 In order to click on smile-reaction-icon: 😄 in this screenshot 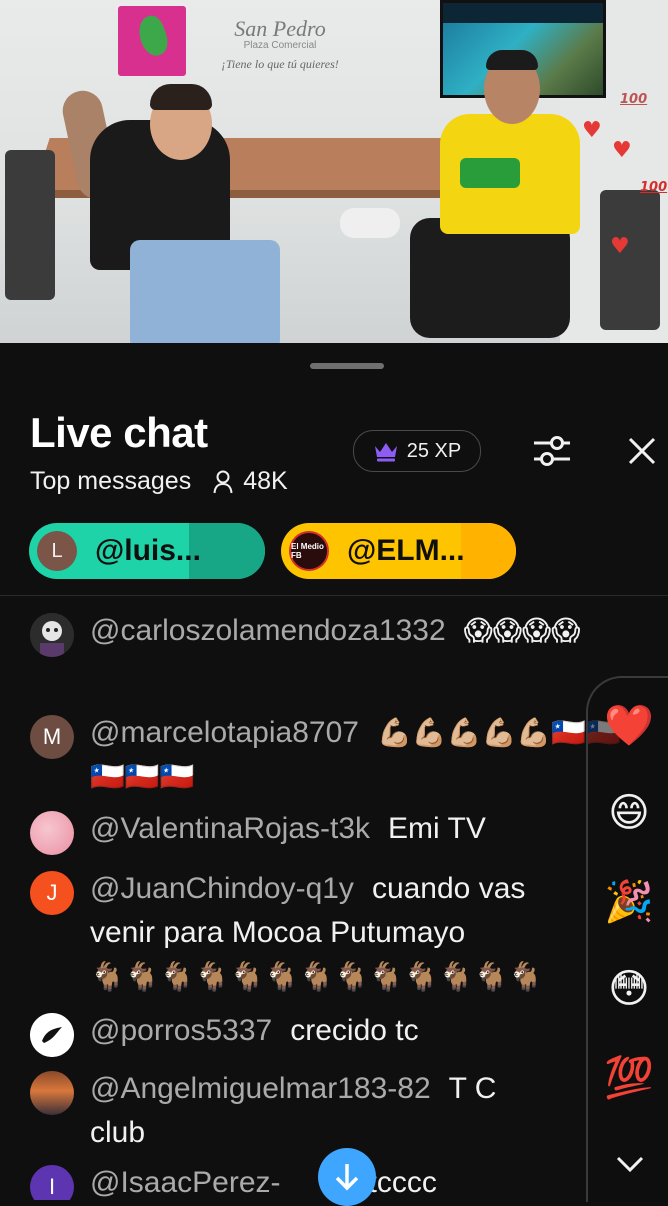, I will do `click(629, 813)`.